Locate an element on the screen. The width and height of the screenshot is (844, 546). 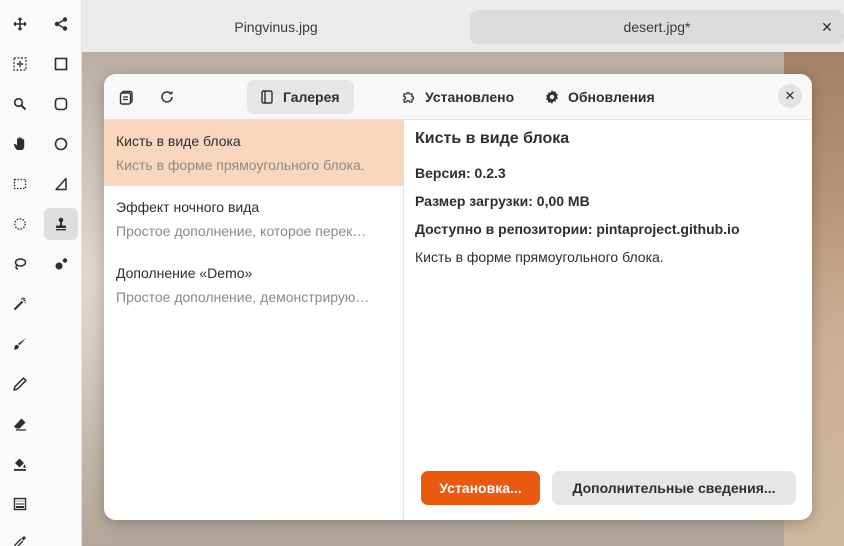
gradient-icon is located at coordinates (20, 504).